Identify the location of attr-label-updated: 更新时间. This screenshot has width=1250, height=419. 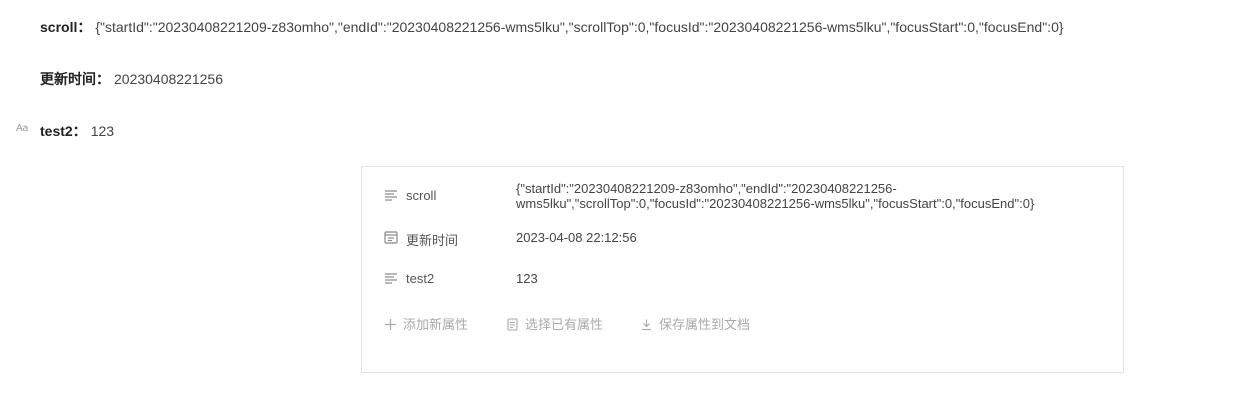
(432, 240).